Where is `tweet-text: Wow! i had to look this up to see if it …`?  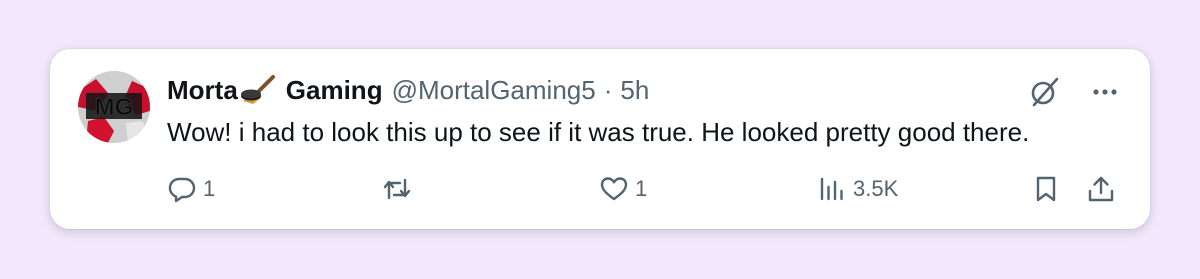
tweet-text: Wow! i had to look this up to see if it … is located at coordinates (598, 132).